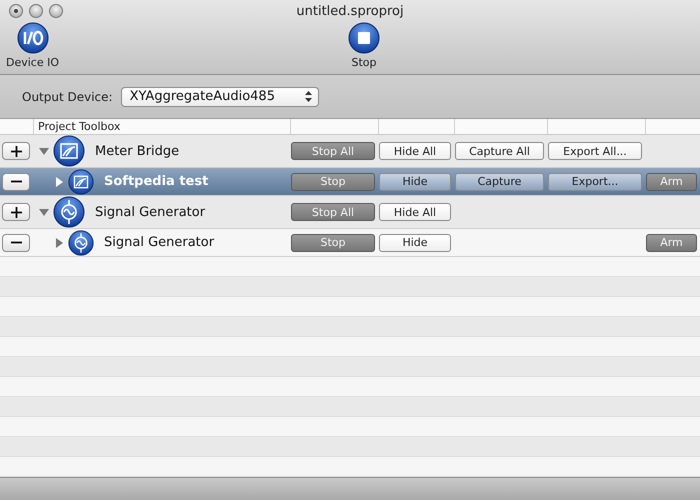 The width and height of the screenshot is (700, 500). What do you see at coordinates (33, 45) in the screenshot?
I see `device-io-button: Device IO` at bounding box center [33, 45].